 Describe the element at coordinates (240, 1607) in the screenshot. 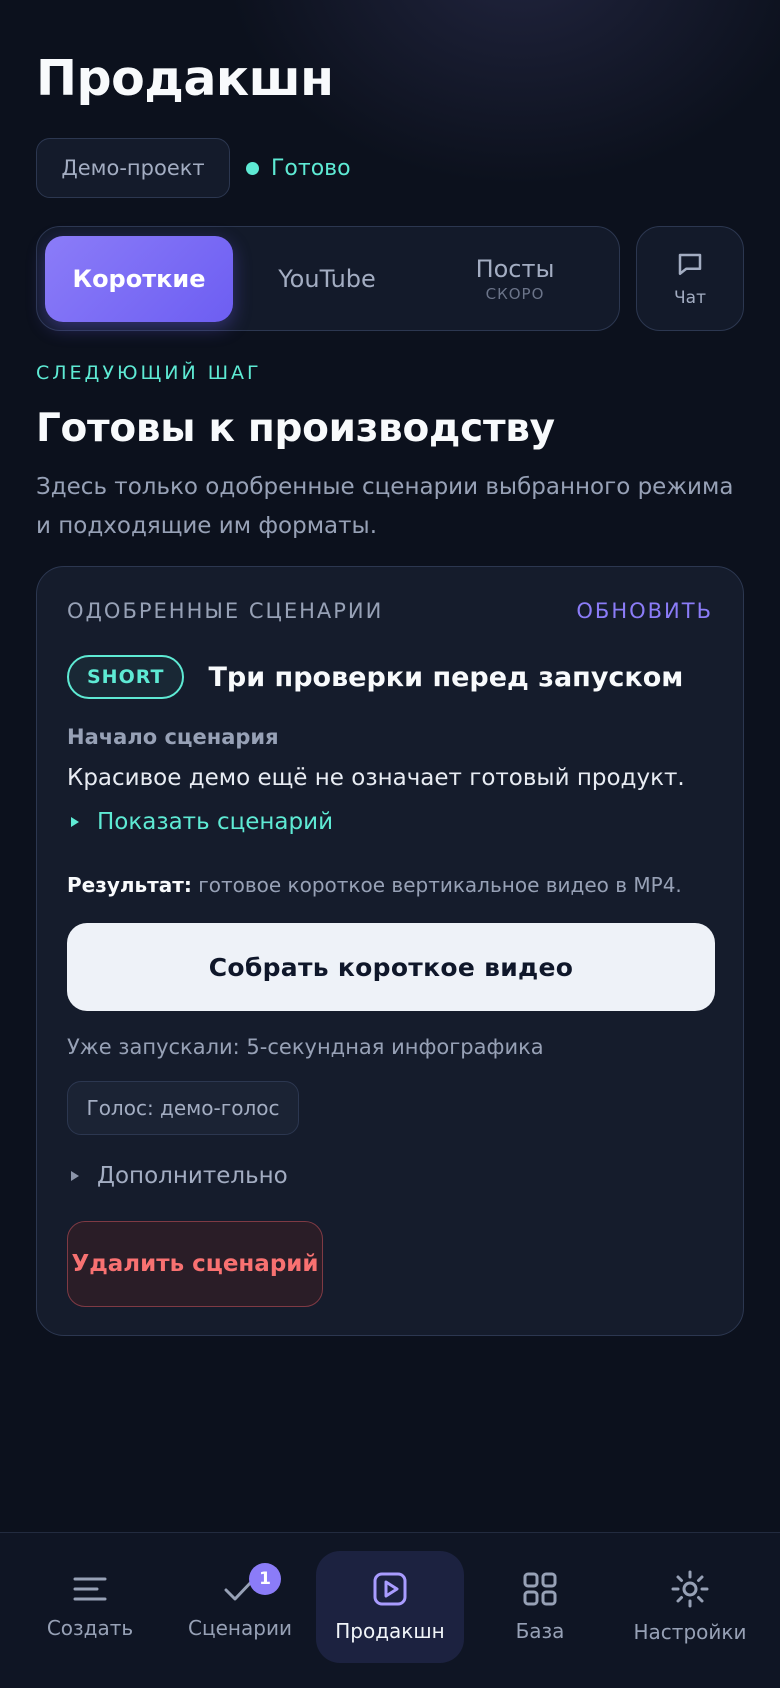

I see `nav-scripts: Сценарии 1` at that location.